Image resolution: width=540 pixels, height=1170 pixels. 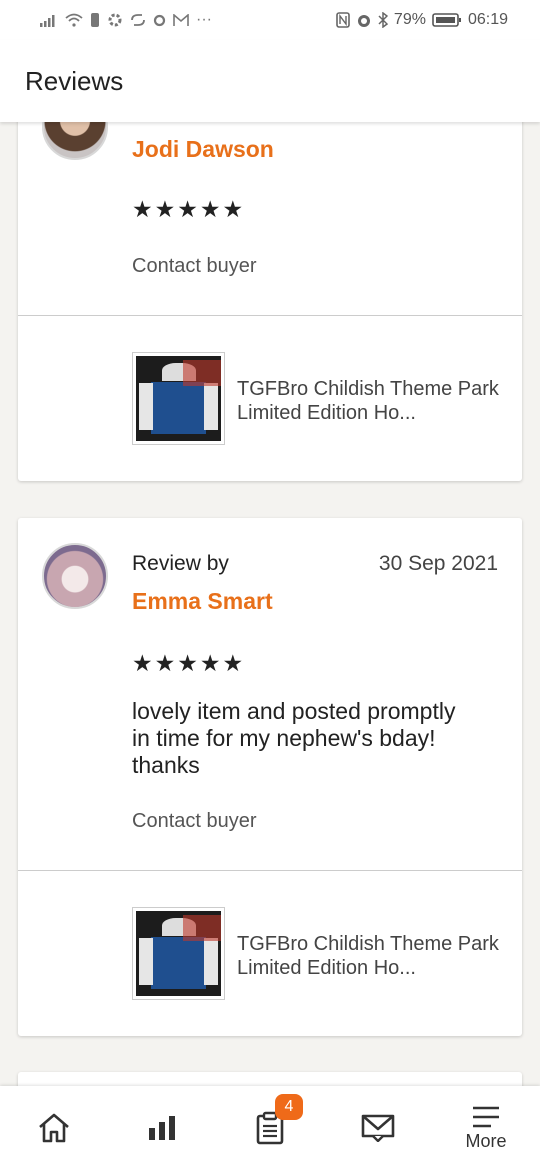 What do you see at coordinates (181, 19) in the screenshot?
I see `mail-icon` at bounding box center [181, 19].